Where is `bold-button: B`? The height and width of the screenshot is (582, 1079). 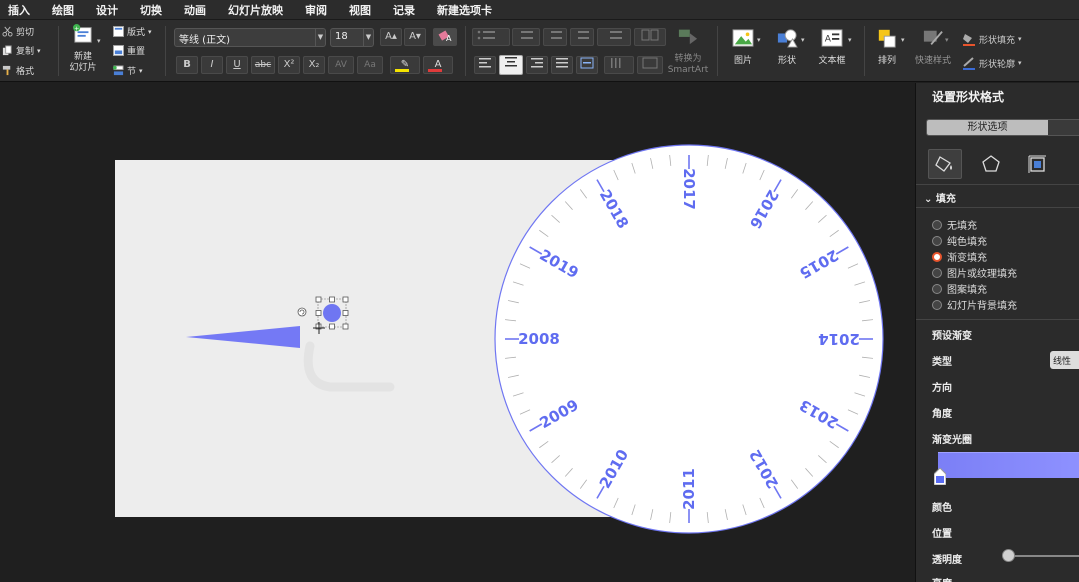 bold-button: B is located at coordinates (187, 65).